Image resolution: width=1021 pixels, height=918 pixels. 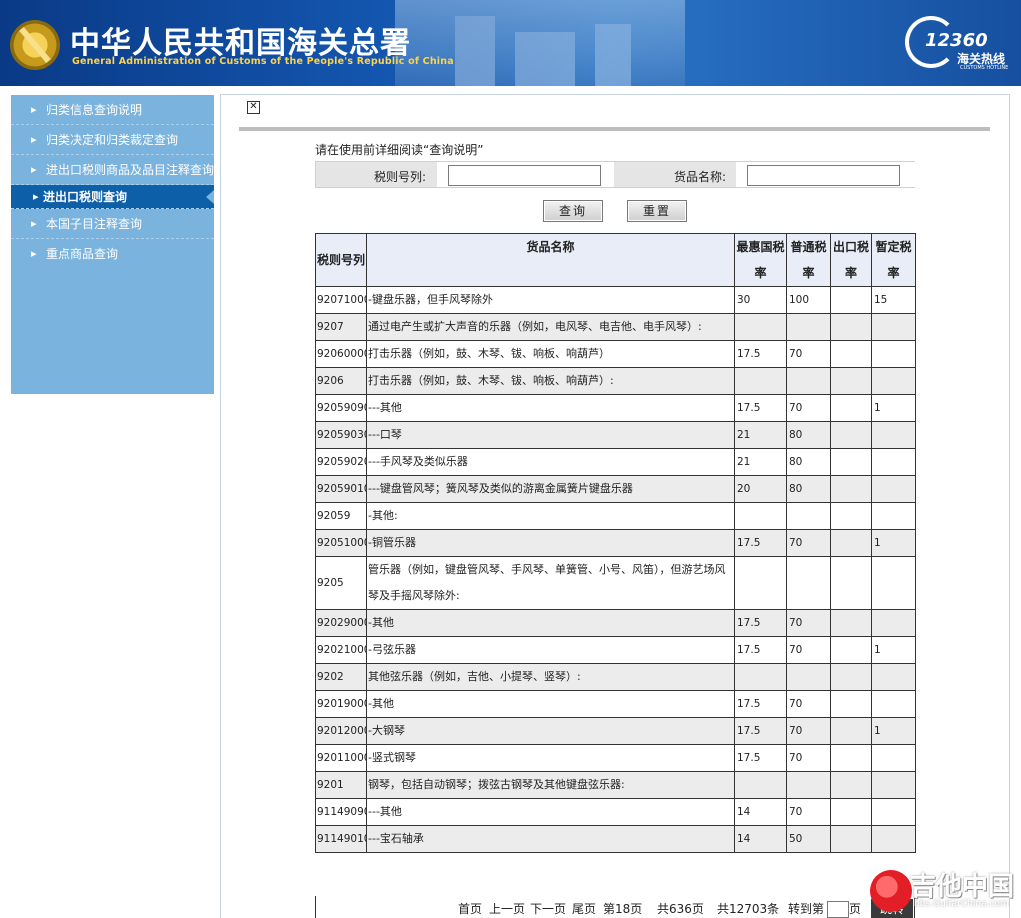 I want to click on usage-notice: 请在使用前详细阅读“查询说明”, so click(x=399, y=150).